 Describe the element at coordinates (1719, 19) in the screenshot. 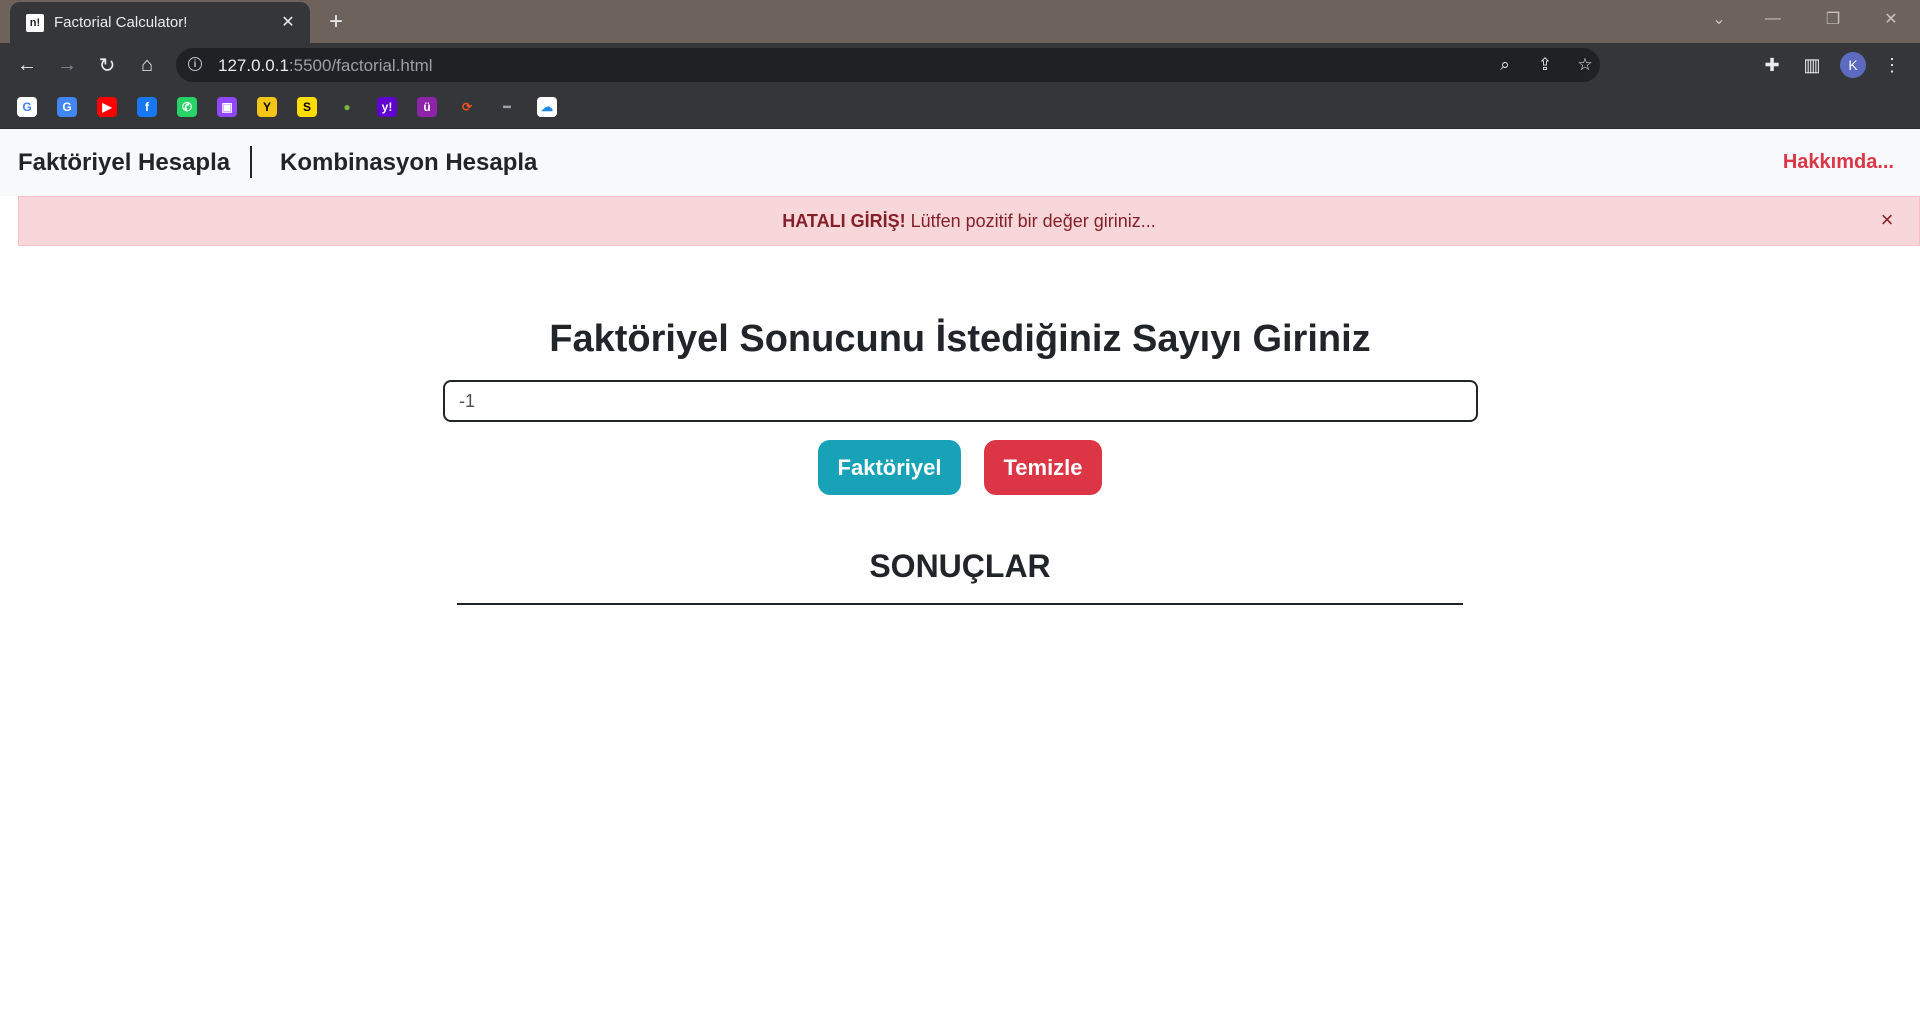

I see `tab-search-icon: ⌄` at that location.